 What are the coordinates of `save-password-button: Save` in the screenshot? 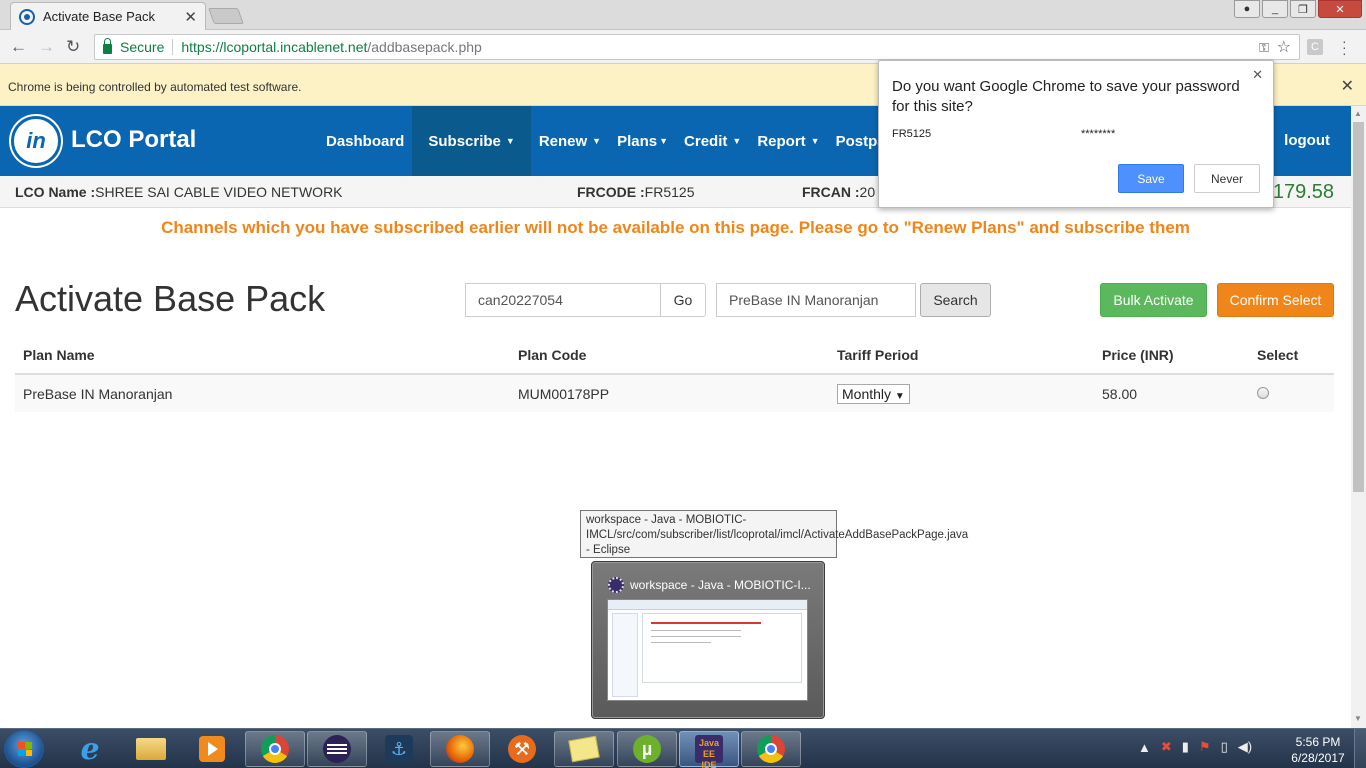 It's located at (1151, 178).